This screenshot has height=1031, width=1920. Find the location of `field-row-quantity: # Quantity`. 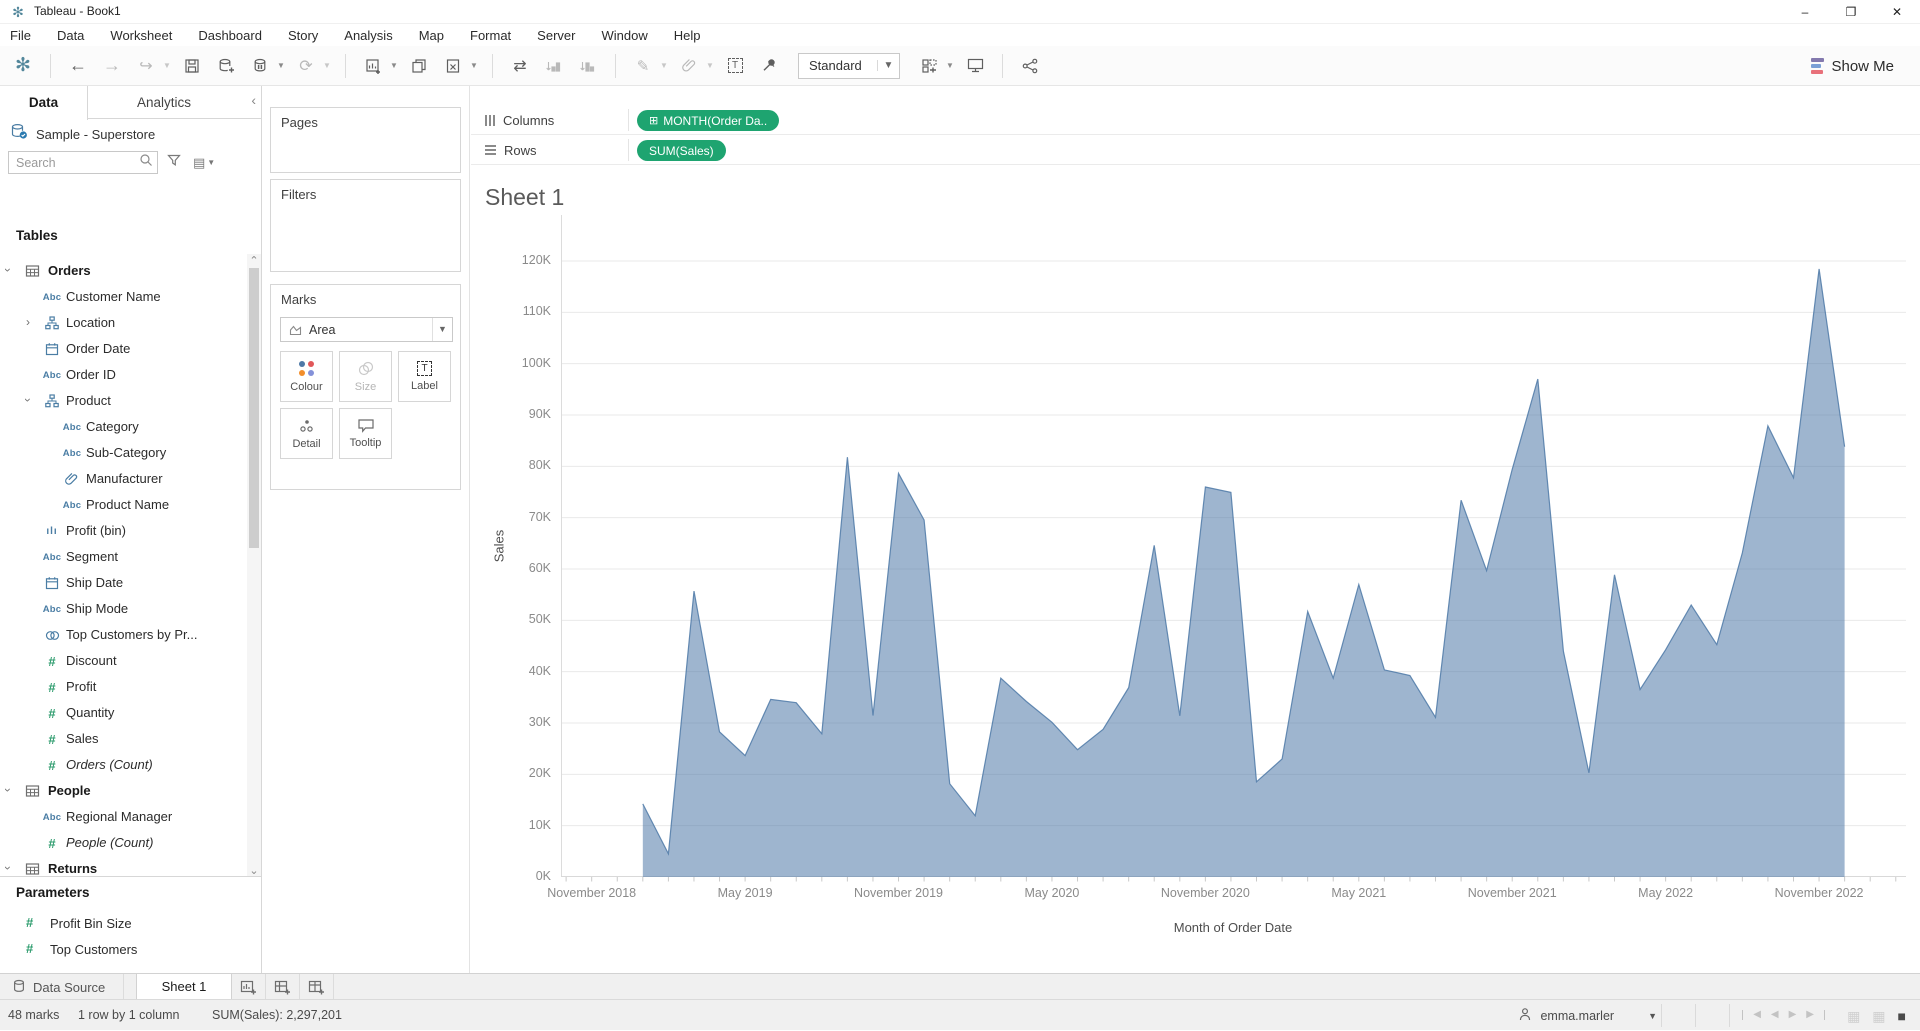

field-row-quantity: # Quantity is located at coordinates (122, 713).